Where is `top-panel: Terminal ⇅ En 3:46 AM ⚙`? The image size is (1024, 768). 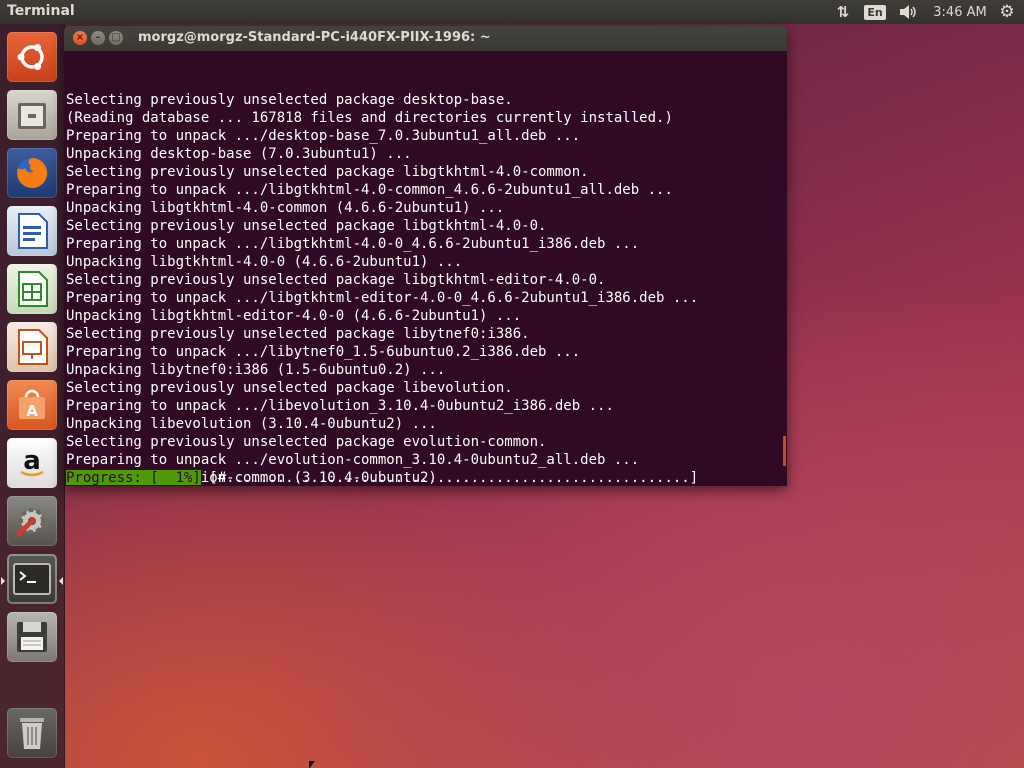
top-panel: Terminal ⇅ En 3:46 AM ⚙ is located at coordinates (512, 12).